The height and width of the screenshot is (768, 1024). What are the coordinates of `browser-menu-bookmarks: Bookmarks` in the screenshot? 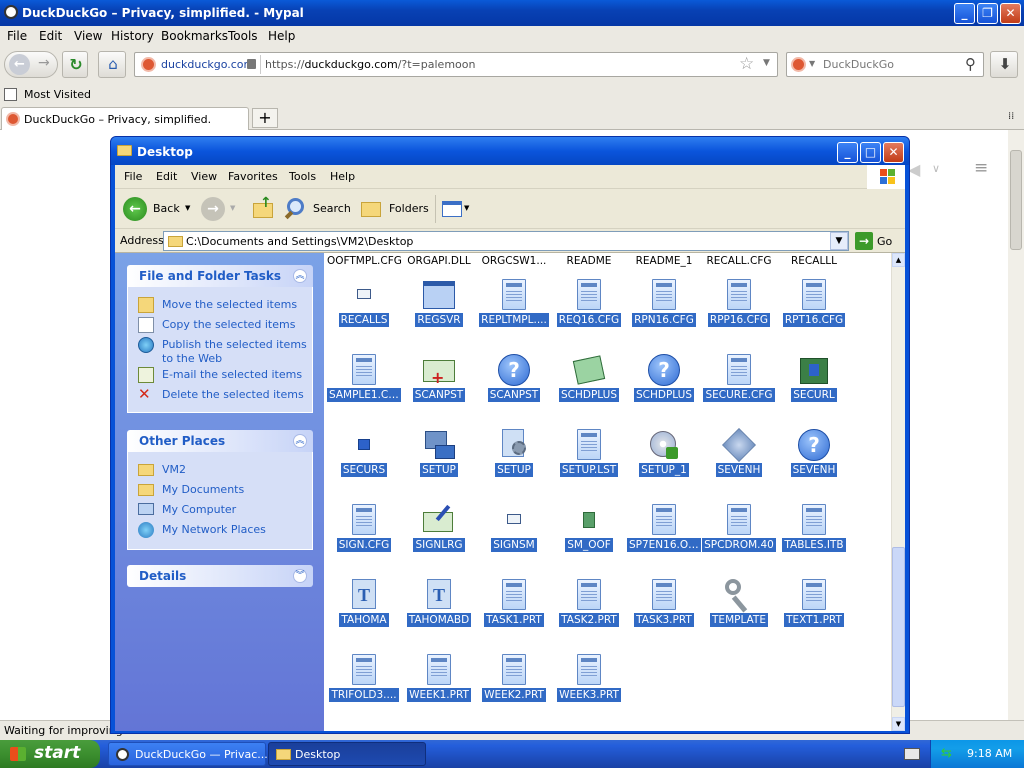 It's located at (194, 36).